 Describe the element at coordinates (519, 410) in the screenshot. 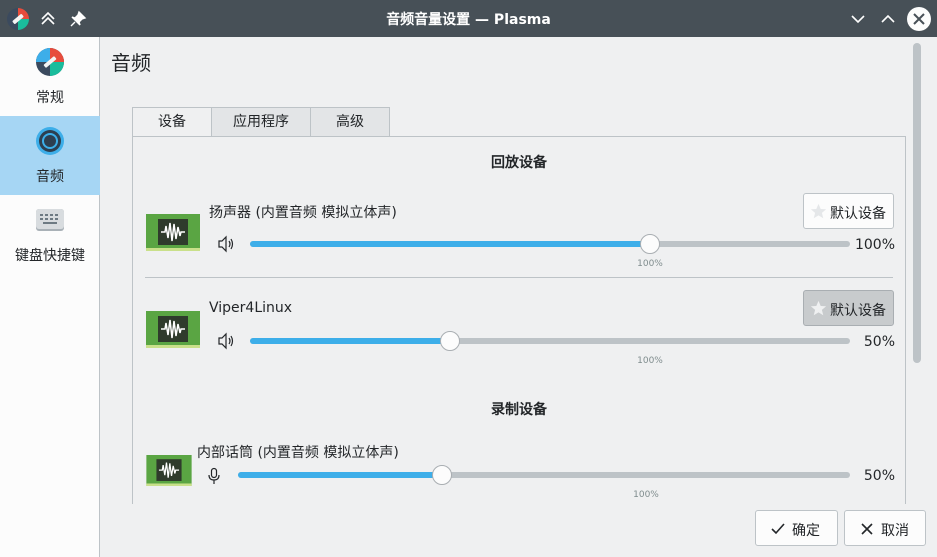

I see `recording-section-title: 录制设备` at that location.